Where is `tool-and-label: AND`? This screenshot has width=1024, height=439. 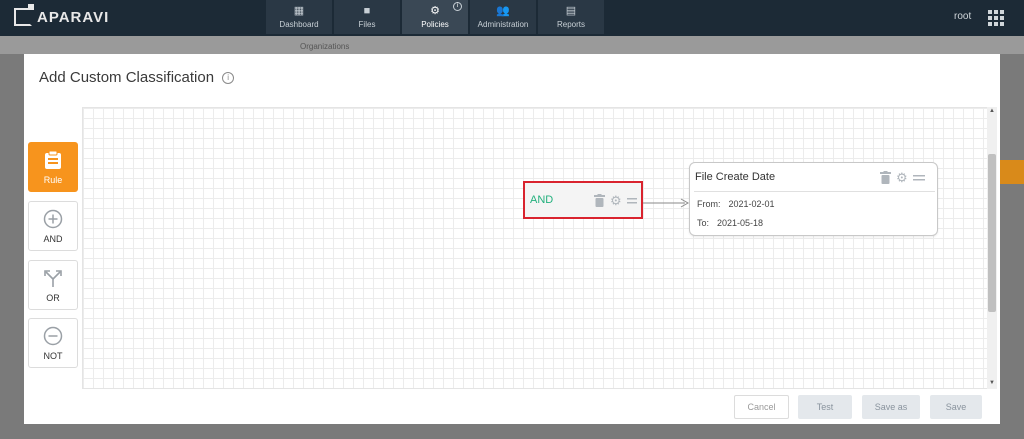 tool-and-label: AND is located at coordinates (53, 238).